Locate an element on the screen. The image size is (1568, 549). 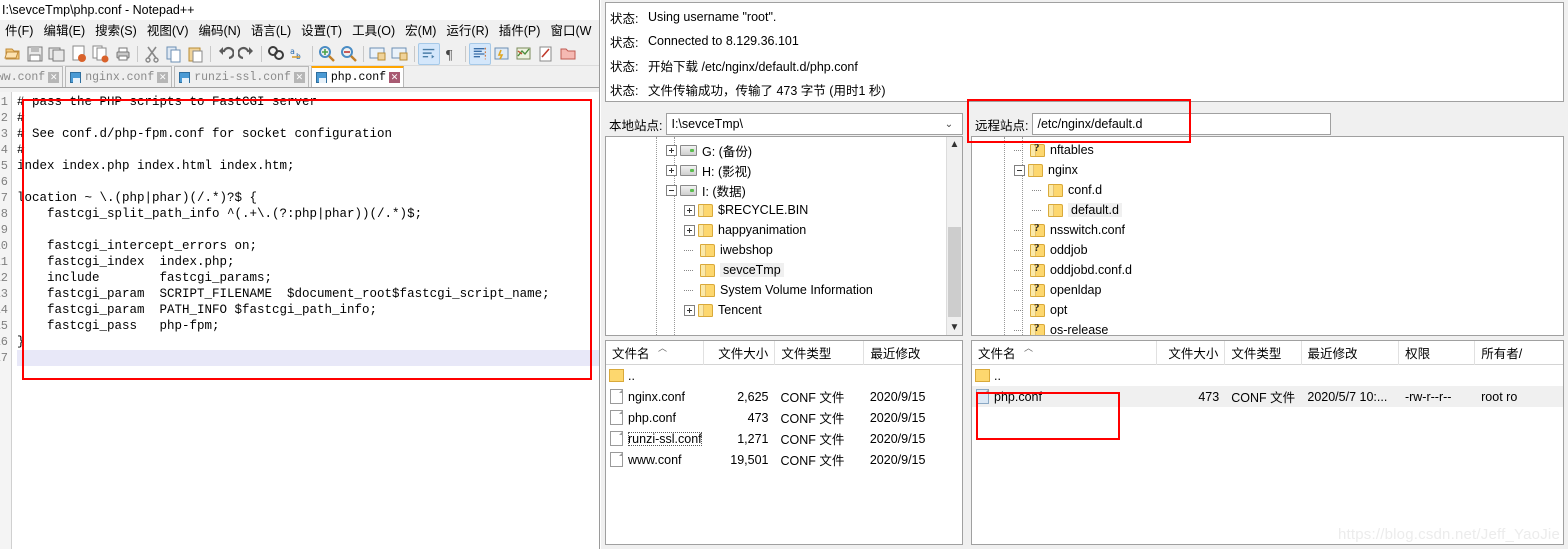
tree-node: os-release is located at coordinates (1267, 327).